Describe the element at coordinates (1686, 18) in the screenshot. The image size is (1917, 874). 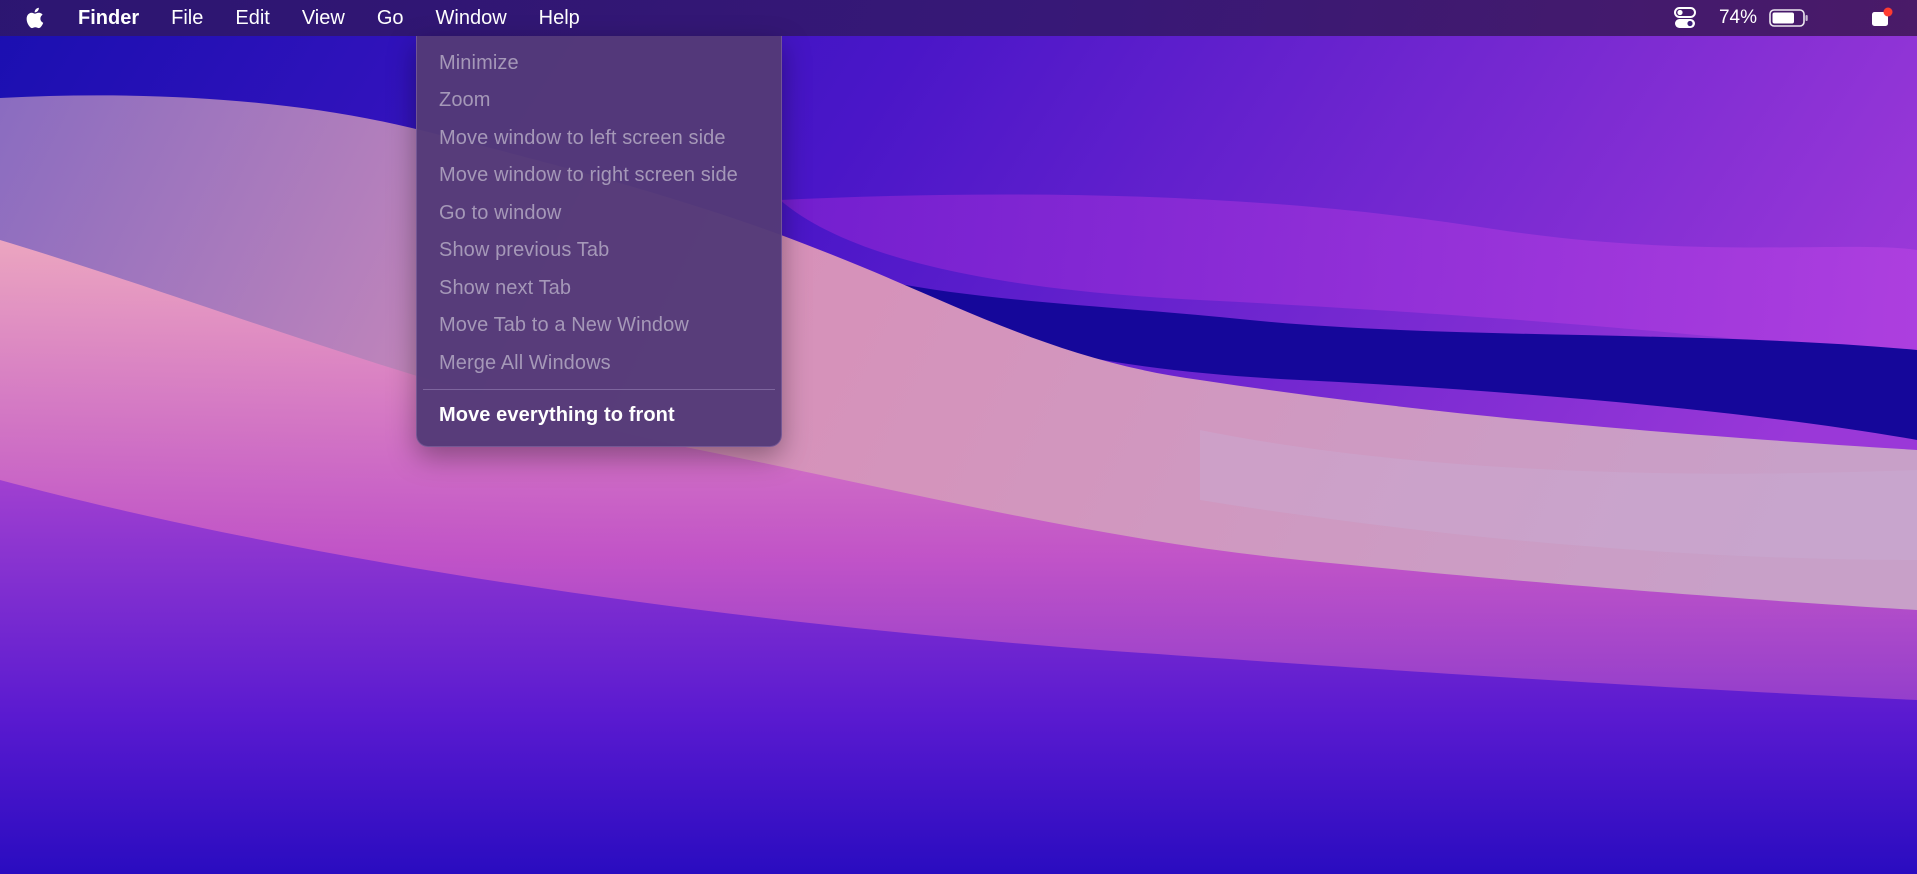
I see `toggle-switches-icon` at that location.